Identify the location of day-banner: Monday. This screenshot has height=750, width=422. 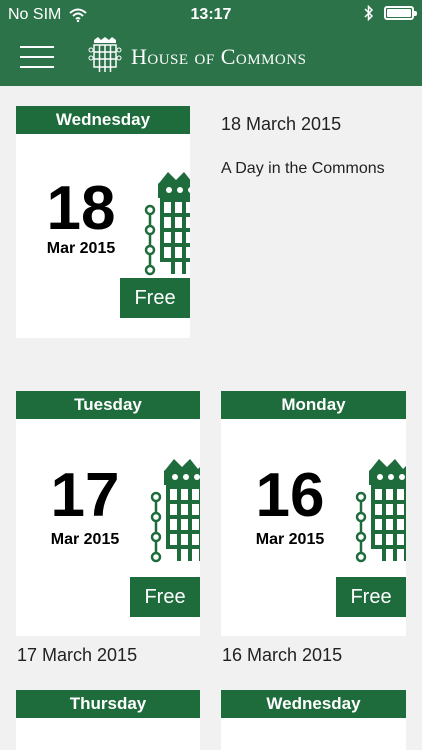
(313, 405).